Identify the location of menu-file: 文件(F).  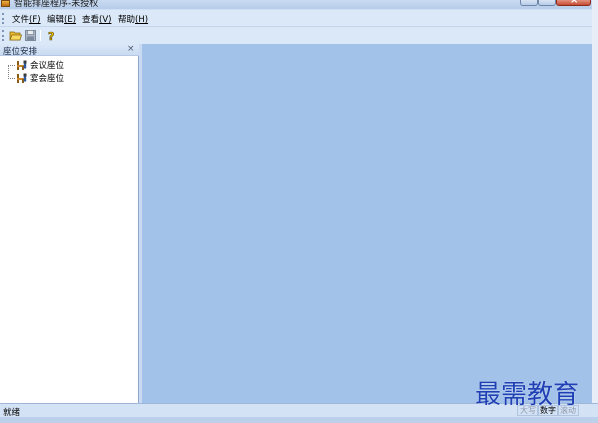
(26, 19).